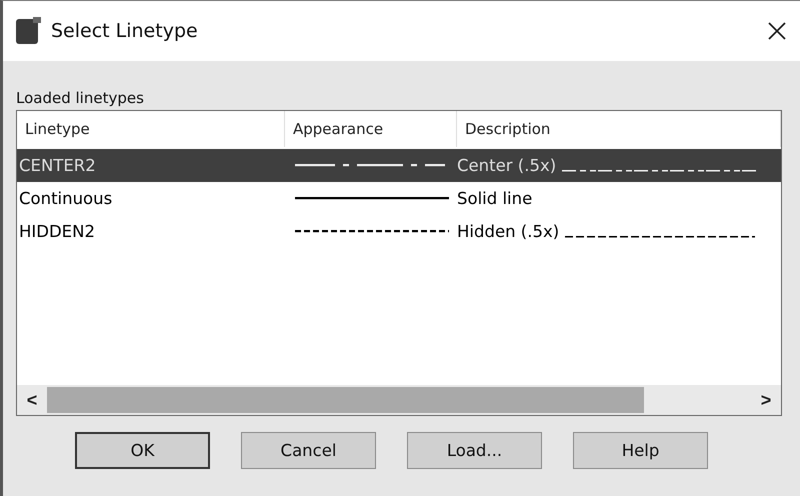 This screenshot has width=800, height=496. I want to click on app-icon, so click(28, 31).